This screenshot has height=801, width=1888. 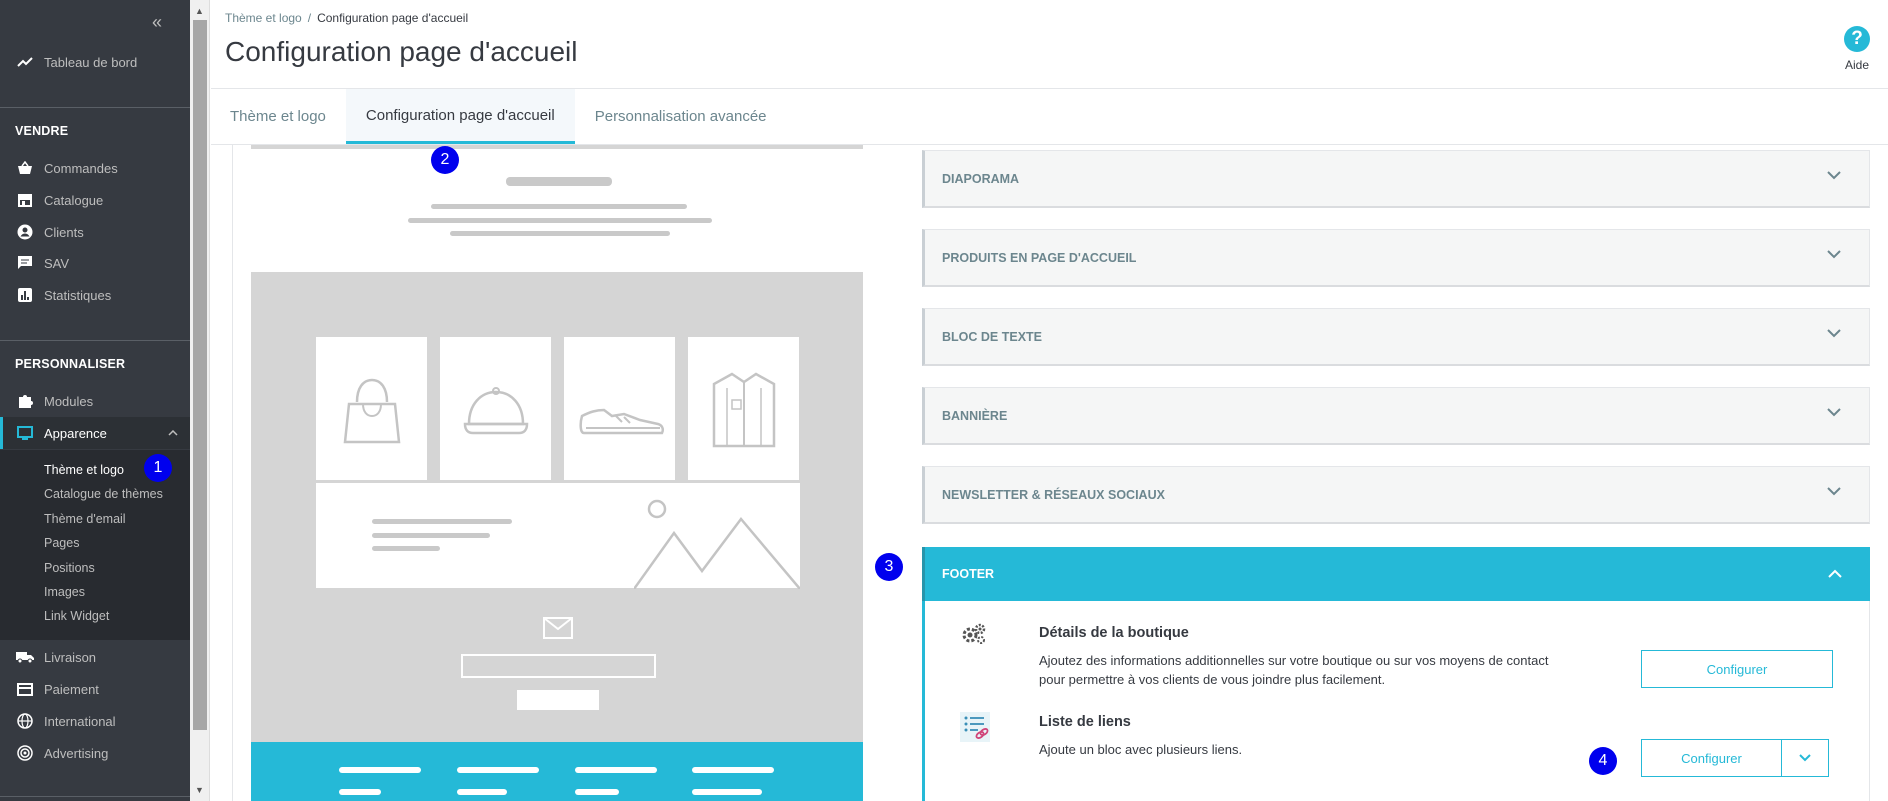 I want to click on page-title: Configuration page d'accueil, so click(x=401, y=51).